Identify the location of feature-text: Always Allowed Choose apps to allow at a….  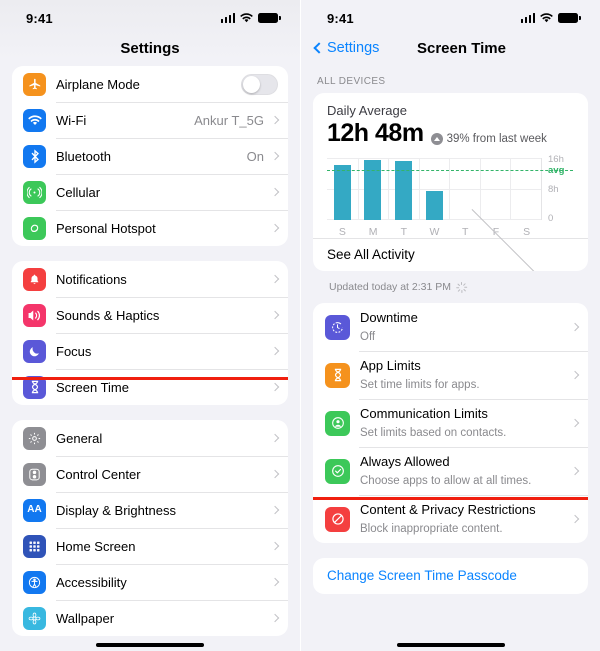
(465, 471).